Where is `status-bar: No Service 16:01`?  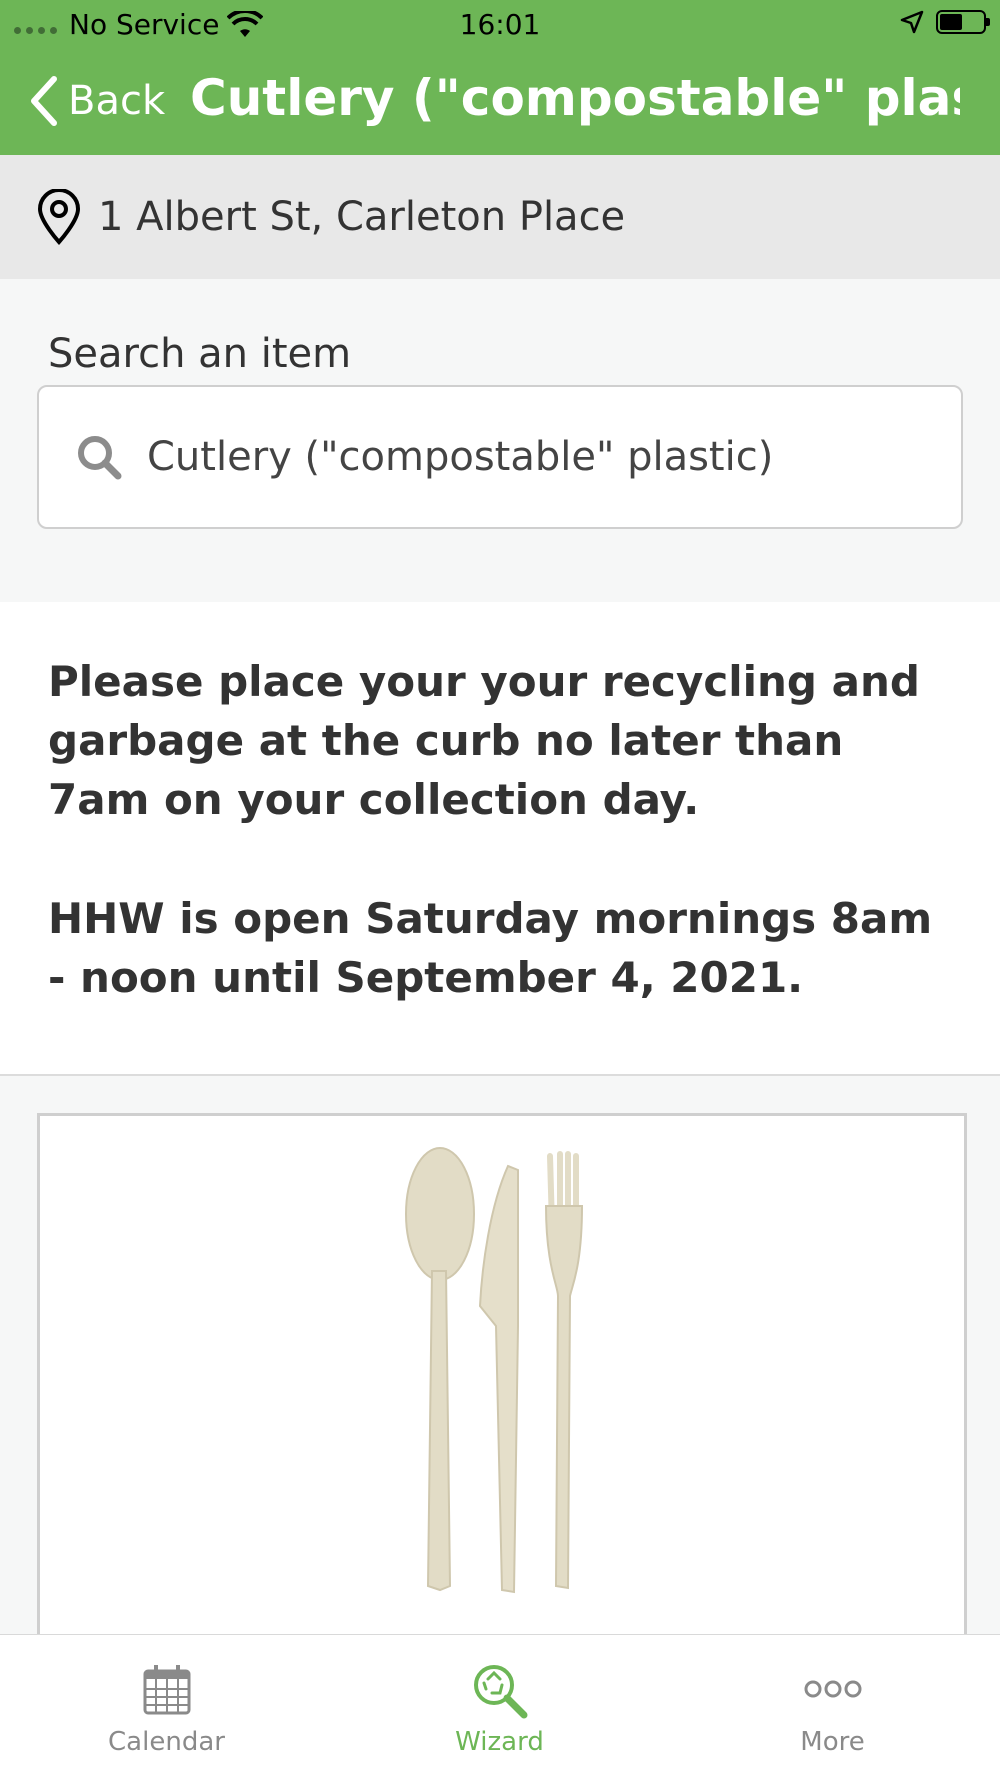
status-bar: No Service 16:01 is located at coordinates (500, 25).